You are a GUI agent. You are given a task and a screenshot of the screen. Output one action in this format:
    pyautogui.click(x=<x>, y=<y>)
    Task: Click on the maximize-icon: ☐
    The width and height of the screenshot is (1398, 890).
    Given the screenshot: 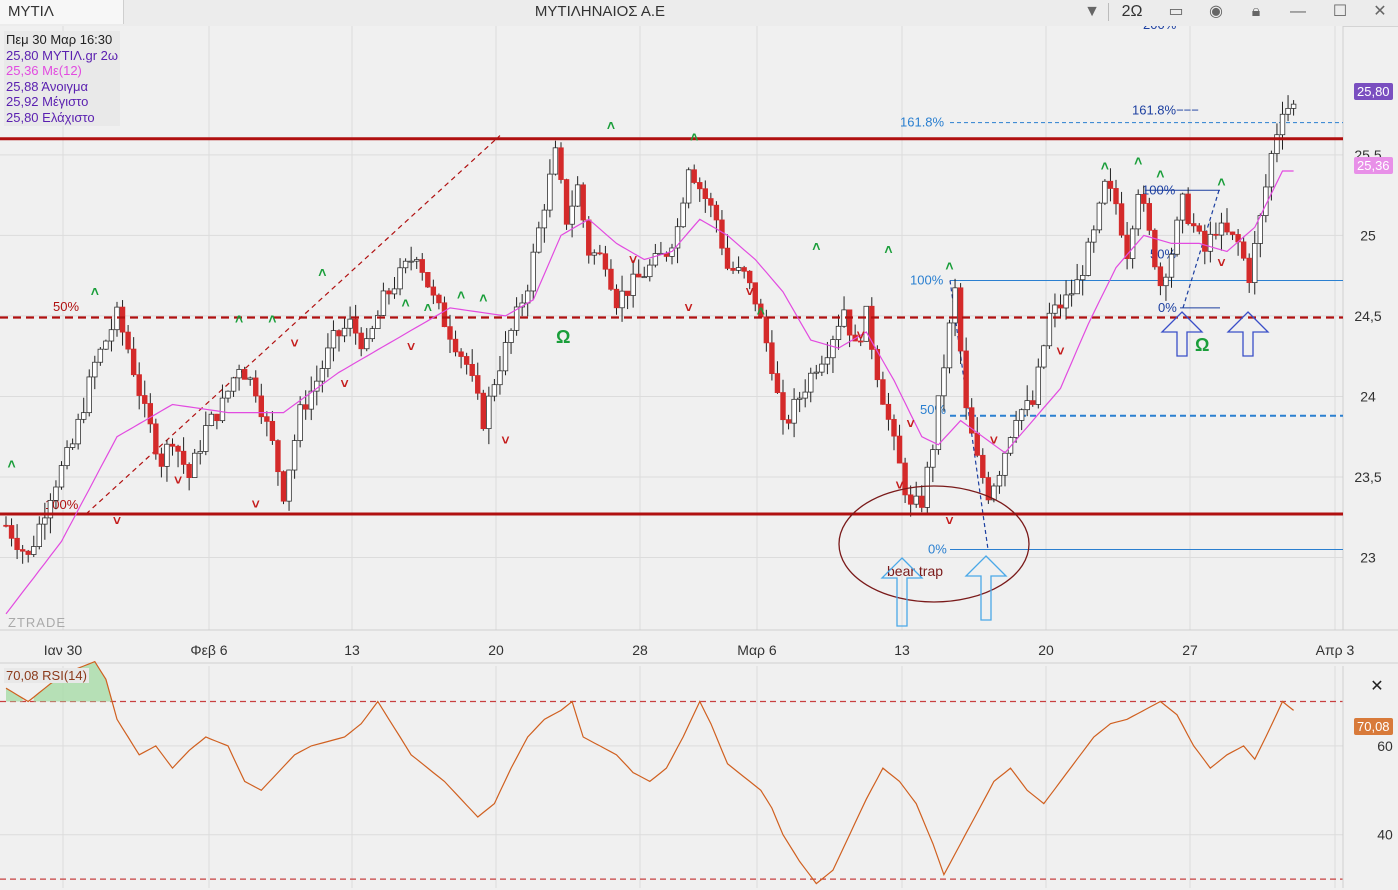 What is the action you would take?
    pyautogui.click(x=1340, y=12)
    